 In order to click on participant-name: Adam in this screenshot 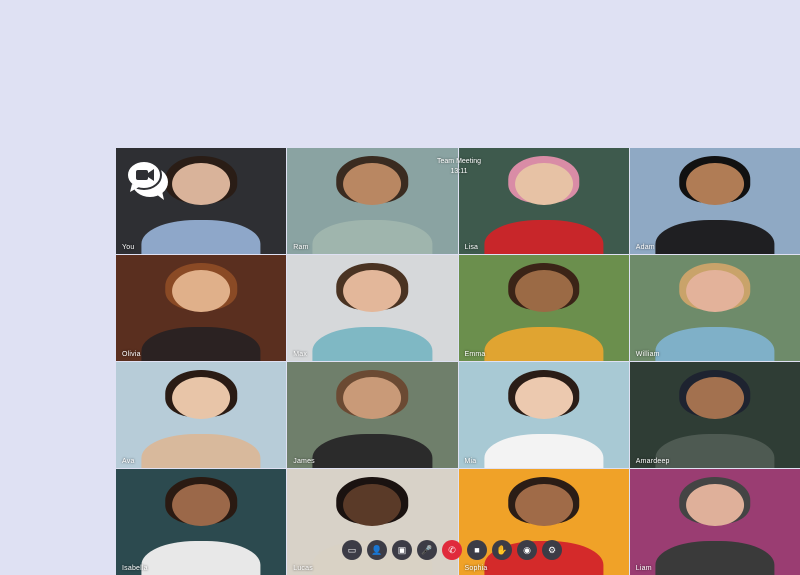, I will do `click(645, 247)`.